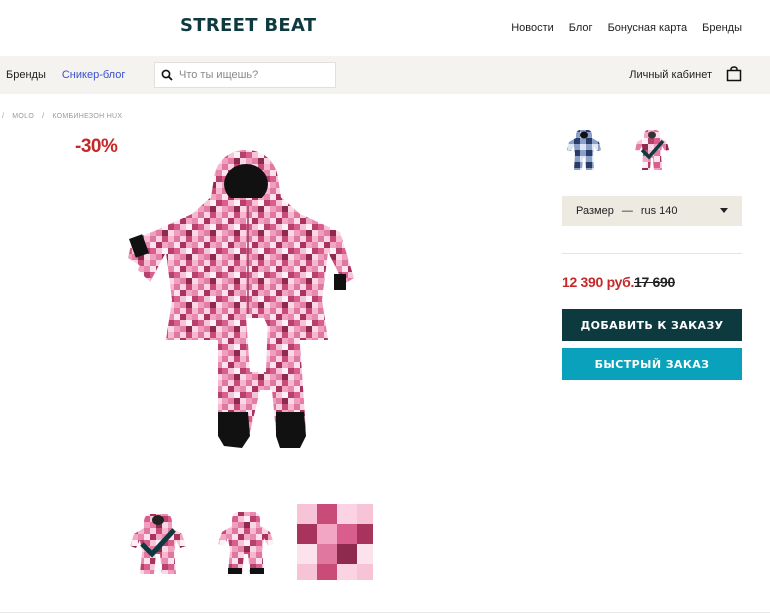  What do you see at coordinates (87, 116) in the screenshot?
I see `breadcrumb-item-product: КОМБИНЕЗОН HUX` at bounding box center [87, 116].